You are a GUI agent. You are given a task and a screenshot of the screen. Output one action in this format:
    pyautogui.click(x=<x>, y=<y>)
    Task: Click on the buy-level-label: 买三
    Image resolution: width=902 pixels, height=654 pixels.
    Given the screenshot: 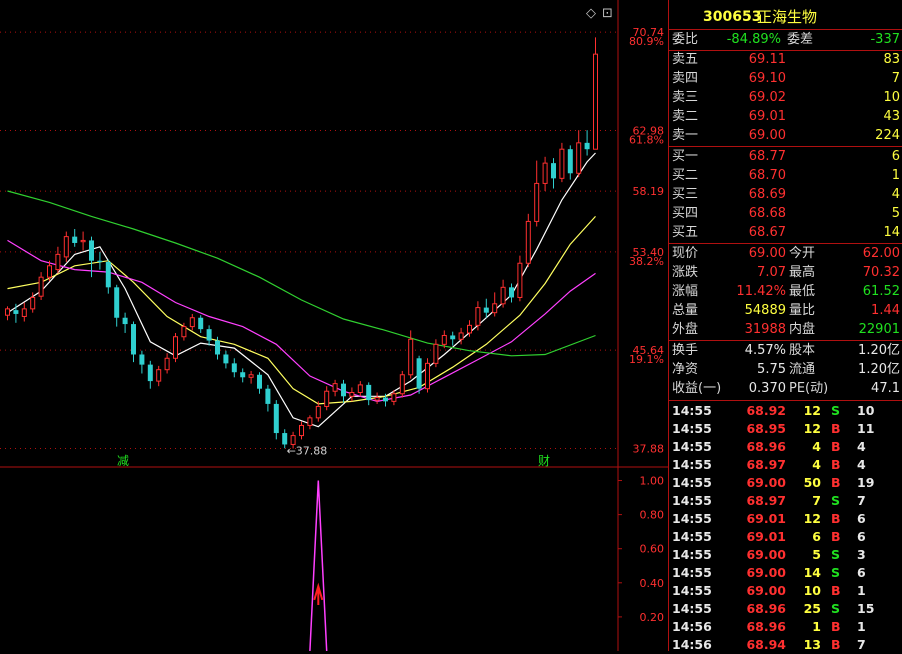 What is the action you would take?
    pyautogui.click(x=685, y=194)
    